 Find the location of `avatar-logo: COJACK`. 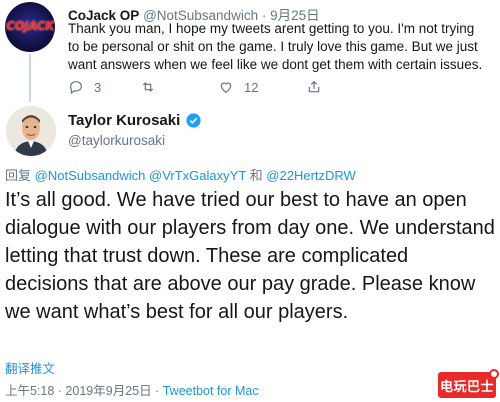

avatar-logo: COJACK is located at coordinates (30, 26).